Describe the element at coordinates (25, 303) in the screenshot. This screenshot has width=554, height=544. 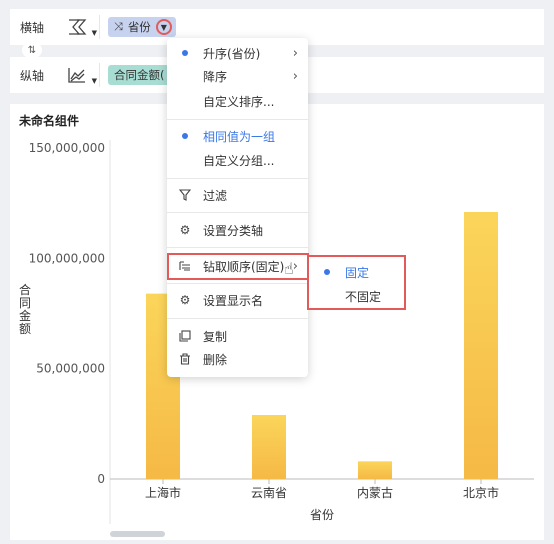
I see `y-axis-title-char: 同` at that location.